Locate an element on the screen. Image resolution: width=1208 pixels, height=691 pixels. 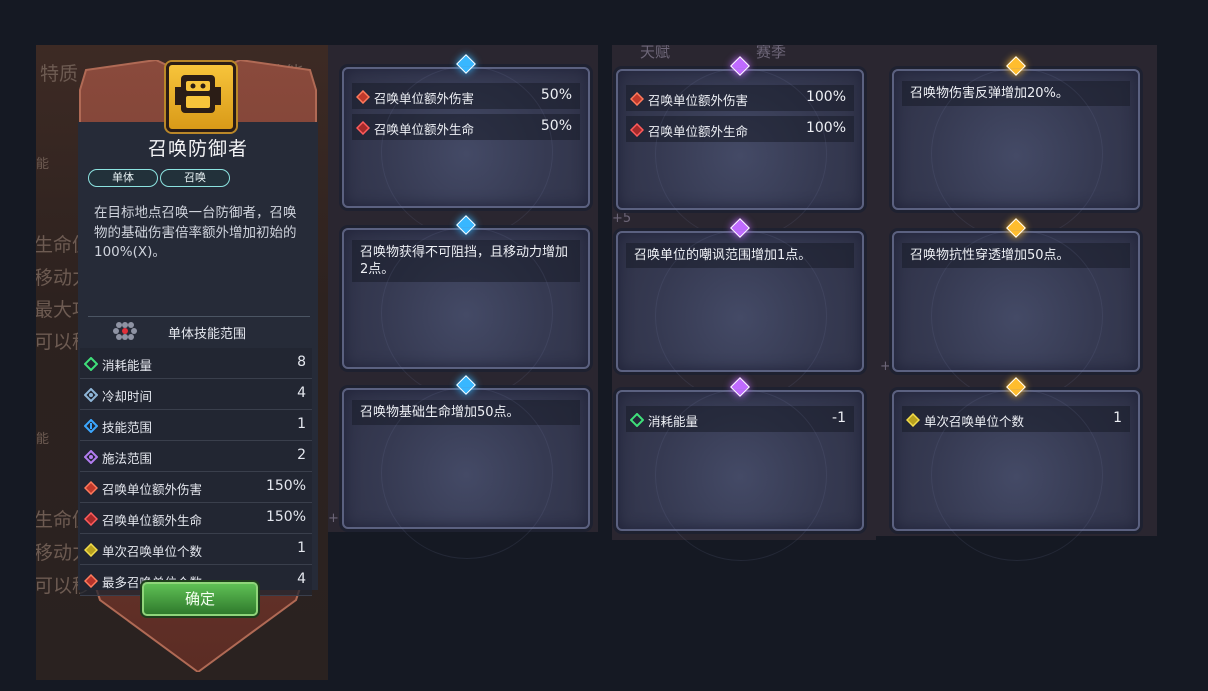
talent-card: 召唤单位额外伤害 50% 召唤单位额外生命 50% is located at coordinates (466, 146).